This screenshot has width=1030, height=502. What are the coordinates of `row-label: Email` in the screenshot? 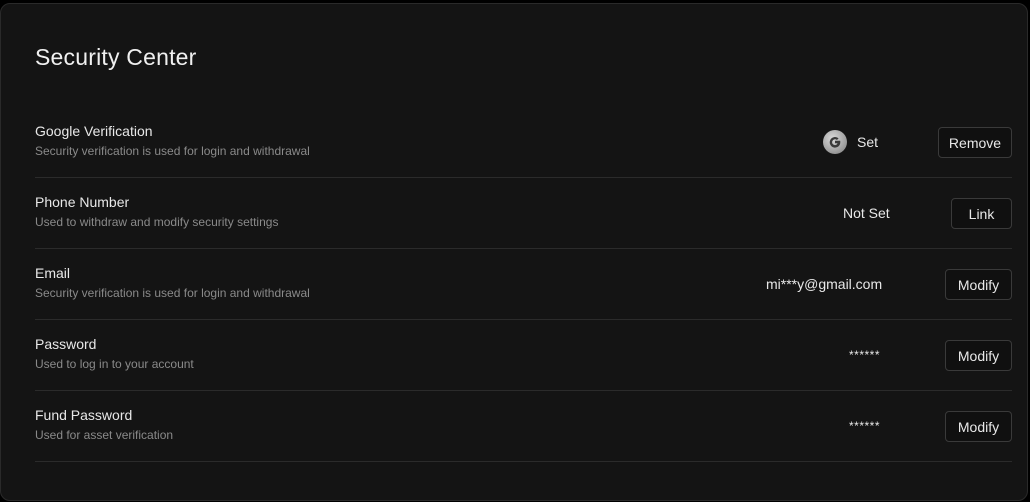 It's located at (53, 273).